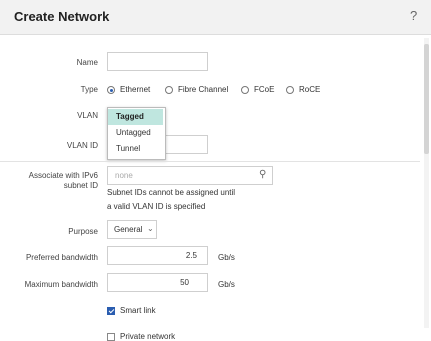  What do you see at coordinates (226, 284) in the screenshot?
I see `maximum-bandwidth-unit: Gb/s` at bounding box center [226, 284].